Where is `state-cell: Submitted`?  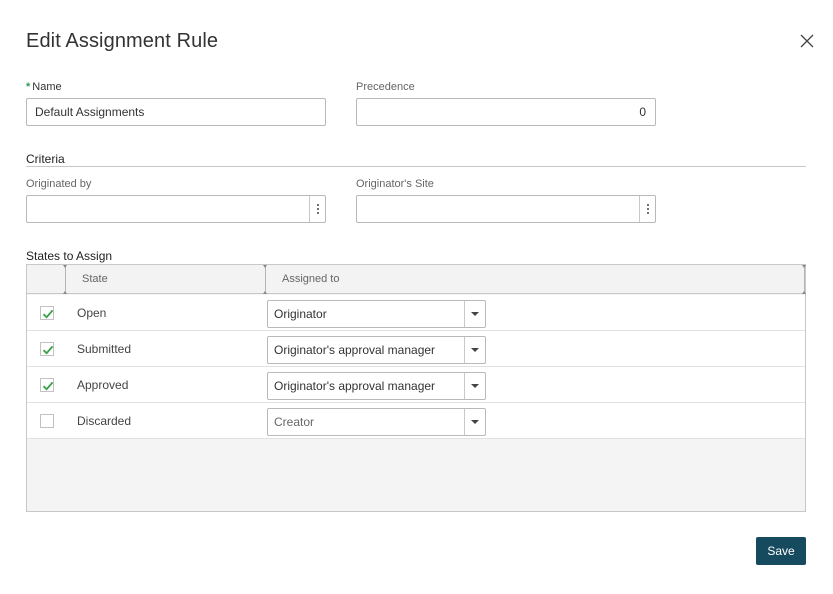 state-cell: Submitted is located at coordinates (104, 349).